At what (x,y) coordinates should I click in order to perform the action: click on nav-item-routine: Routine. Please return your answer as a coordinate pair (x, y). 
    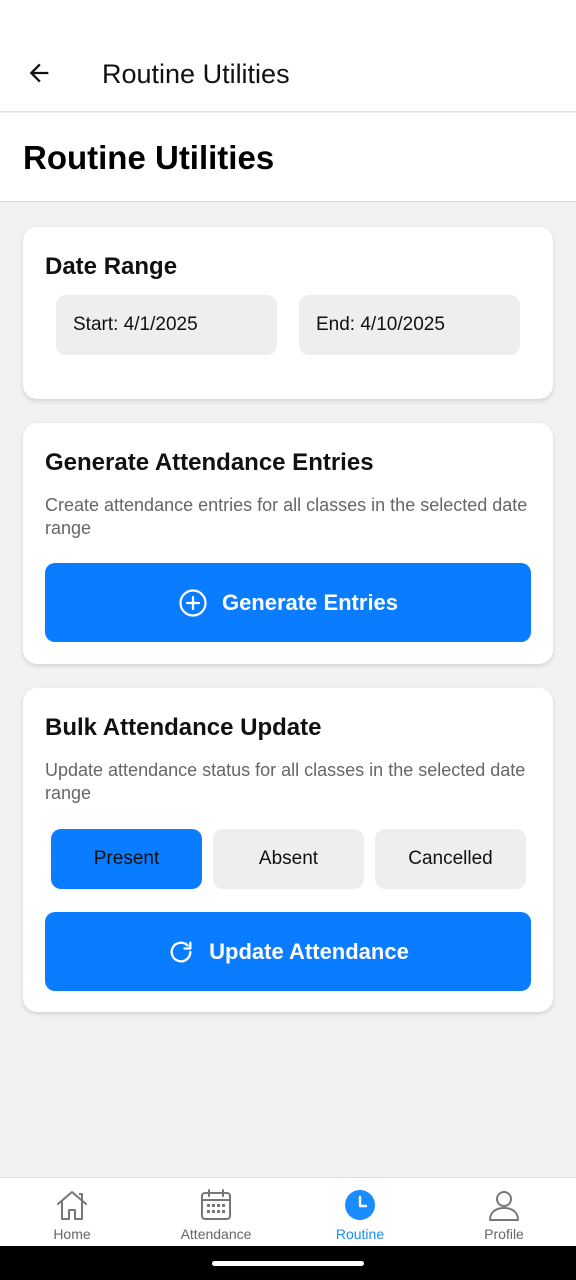
    Looking at the image, I should click on (360, 1212).